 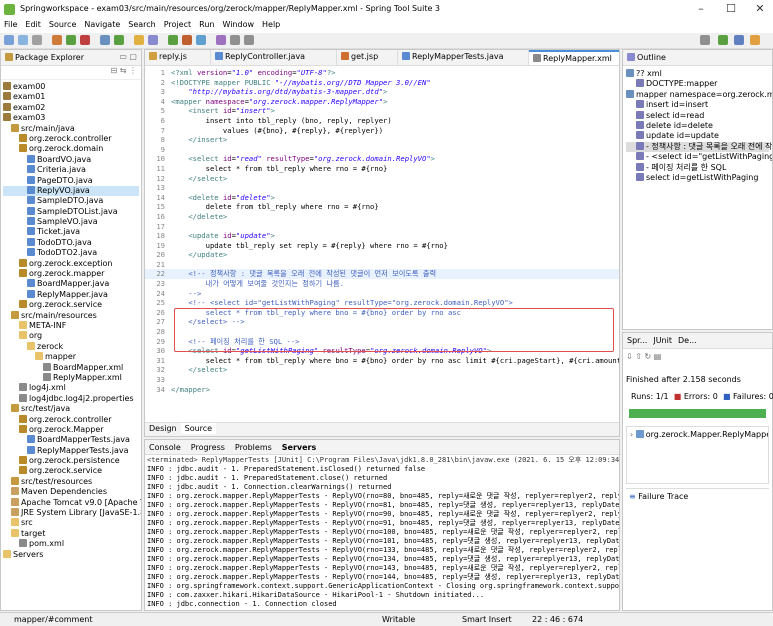 What do you see at coordinates (699, 157) in the screenshot?
I see `outline-item: - <select id="getListWithPaging" resu` at bounding box center [699, 157].